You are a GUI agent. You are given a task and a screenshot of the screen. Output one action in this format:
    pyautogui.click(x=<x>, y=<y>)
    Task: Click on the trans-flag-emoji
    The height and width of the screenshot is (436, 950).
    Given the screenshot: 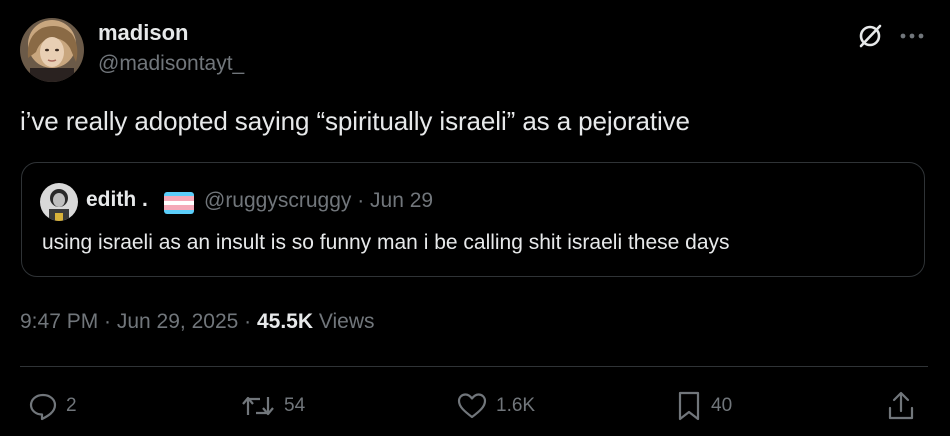 What is the action you would take?
    pyautogui.click(x=179, y=203)
    